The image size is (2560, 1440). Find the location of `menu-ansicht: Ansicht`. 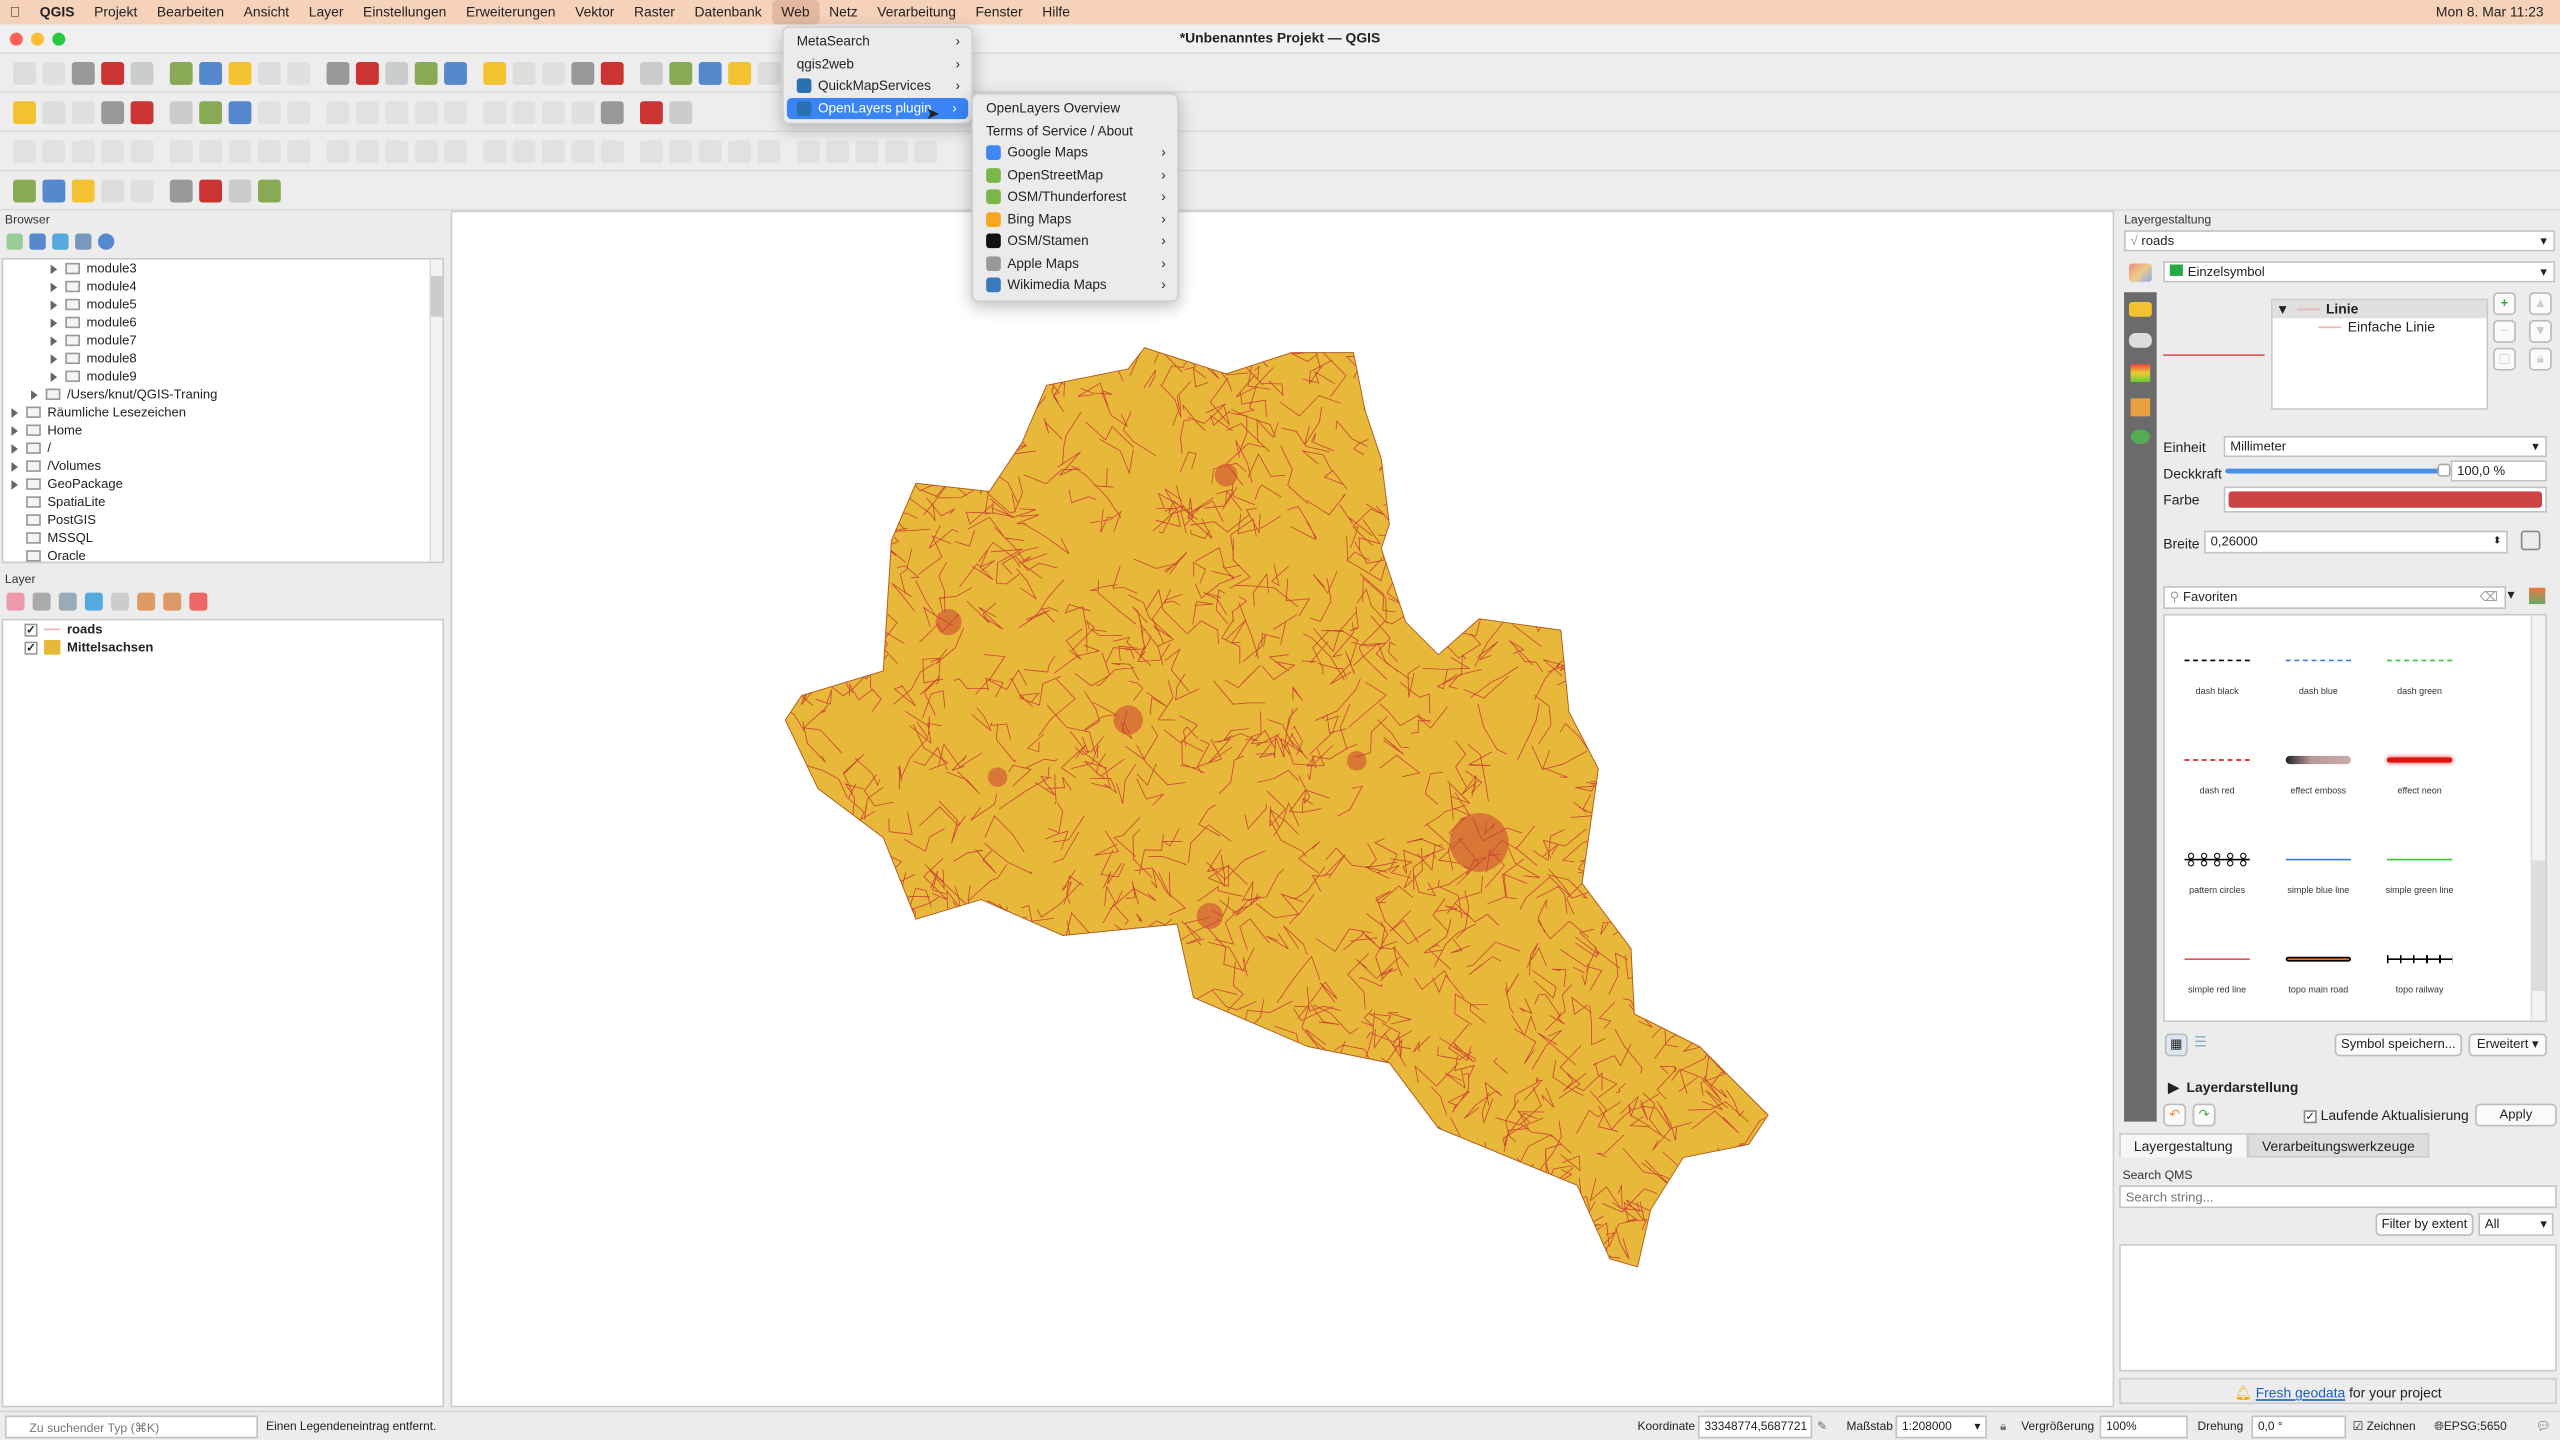

menu-ansicht: Ansicht is located at coordinates (266, 12).